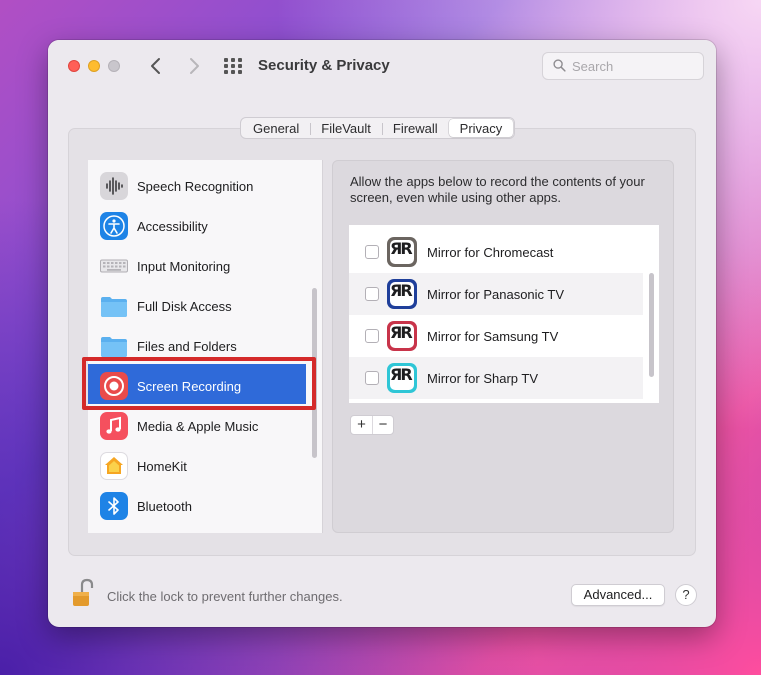  I want to click on app-row-mirror-chromecast: ЯR Mirror for Chromecast, so click(496, 252).